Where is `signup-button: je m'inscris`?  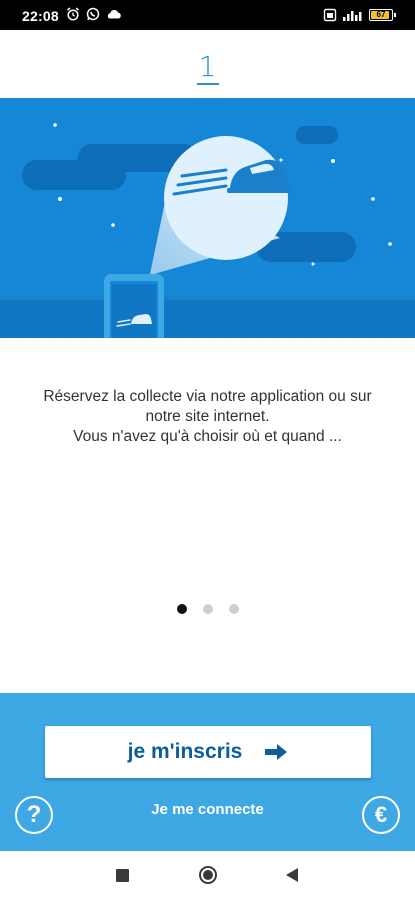 signup-button: je m'inscris is located at coordinates (208, 752).